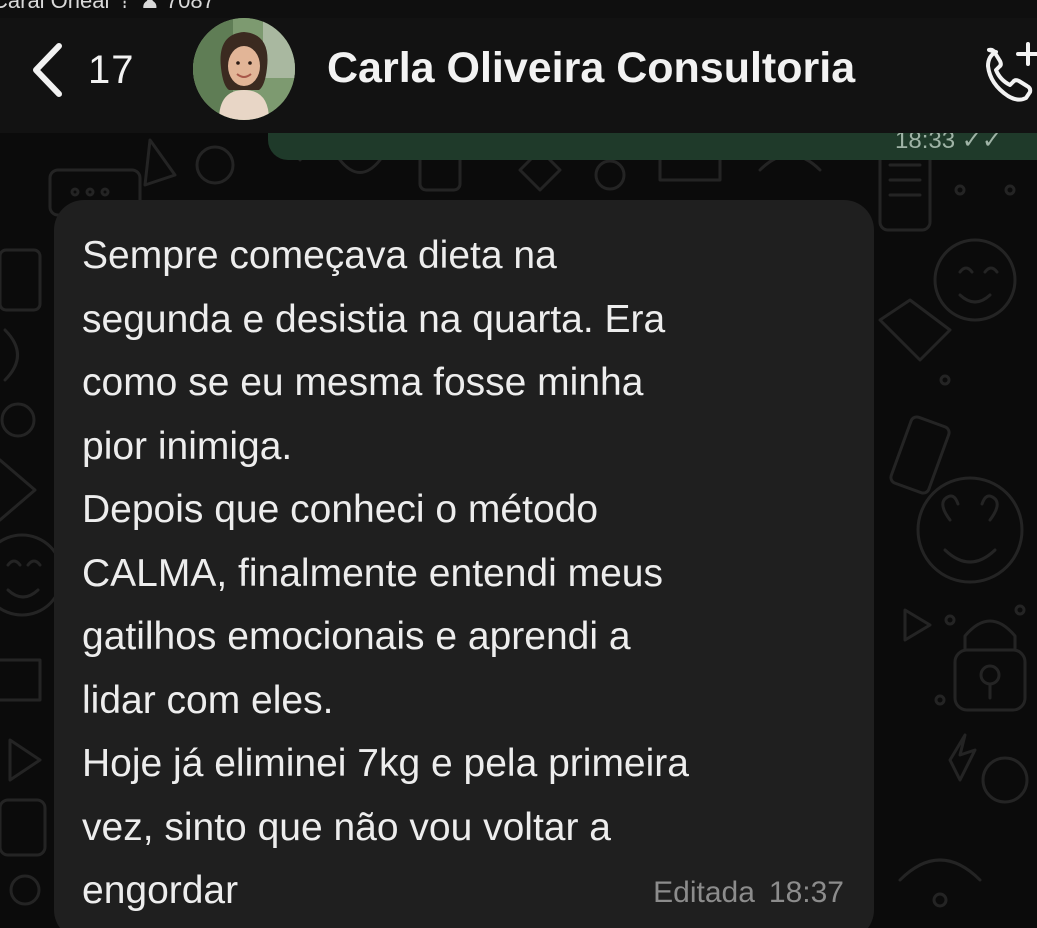 The width and height of the screenshot is (1037, 928). What do you see at coordinates (704, 892) in the screenshot?
I see `edited-label: Editada` at bounding box center [704, 892].